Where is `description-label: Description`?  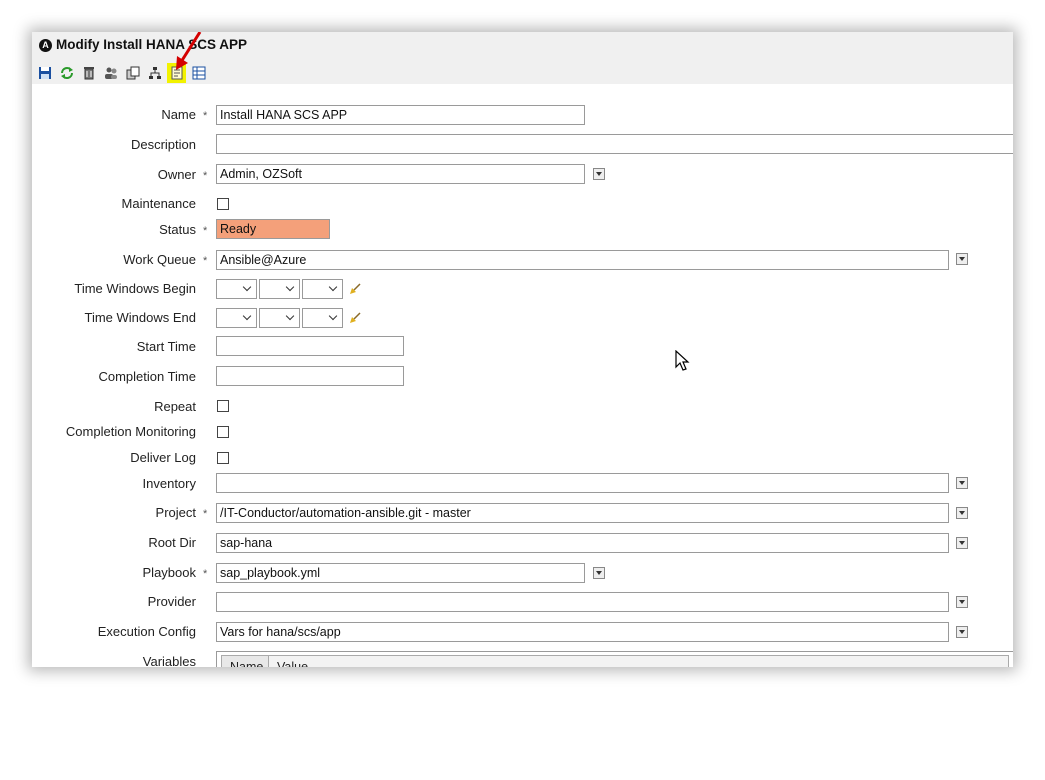
description-label: Description is located at coordinates (163, 144).